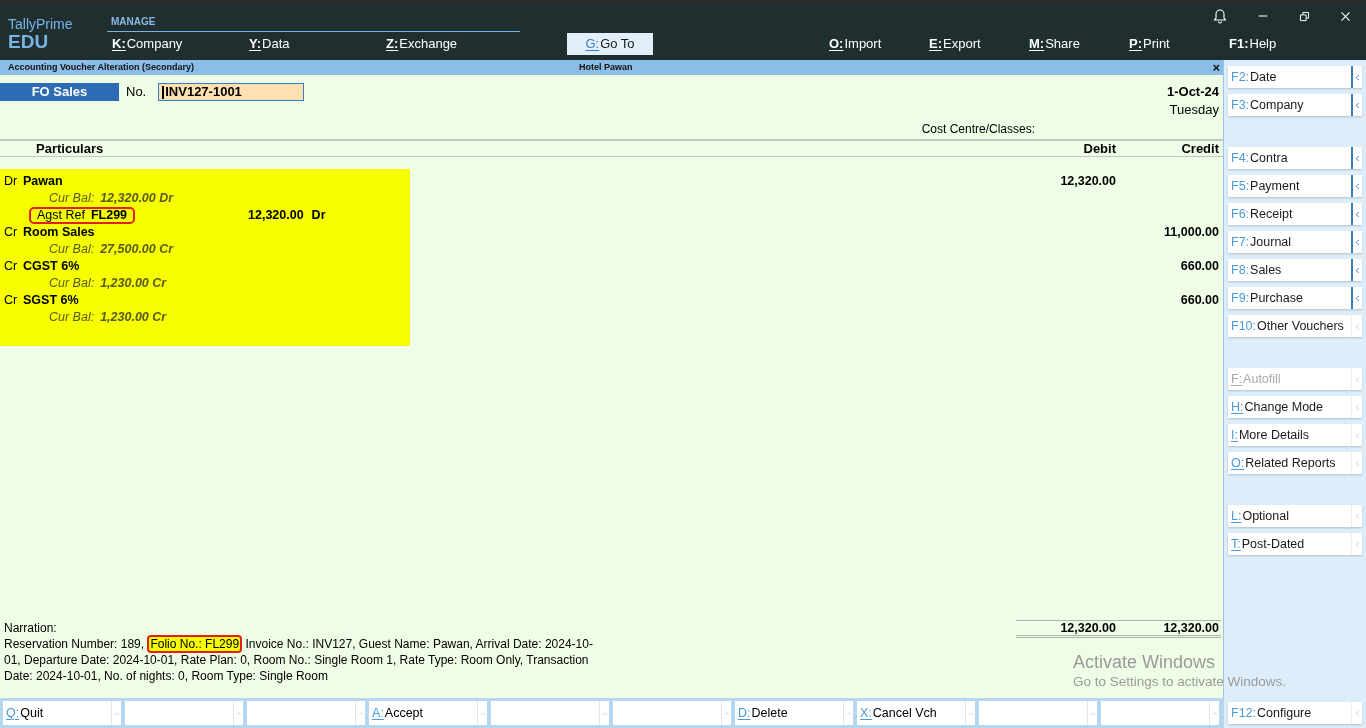 The width and height of the screenshot is (1366, 728). Describe the element at coordinates (111, 250) in the screenshot. I see `current-balance: Cur Bal: 27,500.00 Cr` at that location.